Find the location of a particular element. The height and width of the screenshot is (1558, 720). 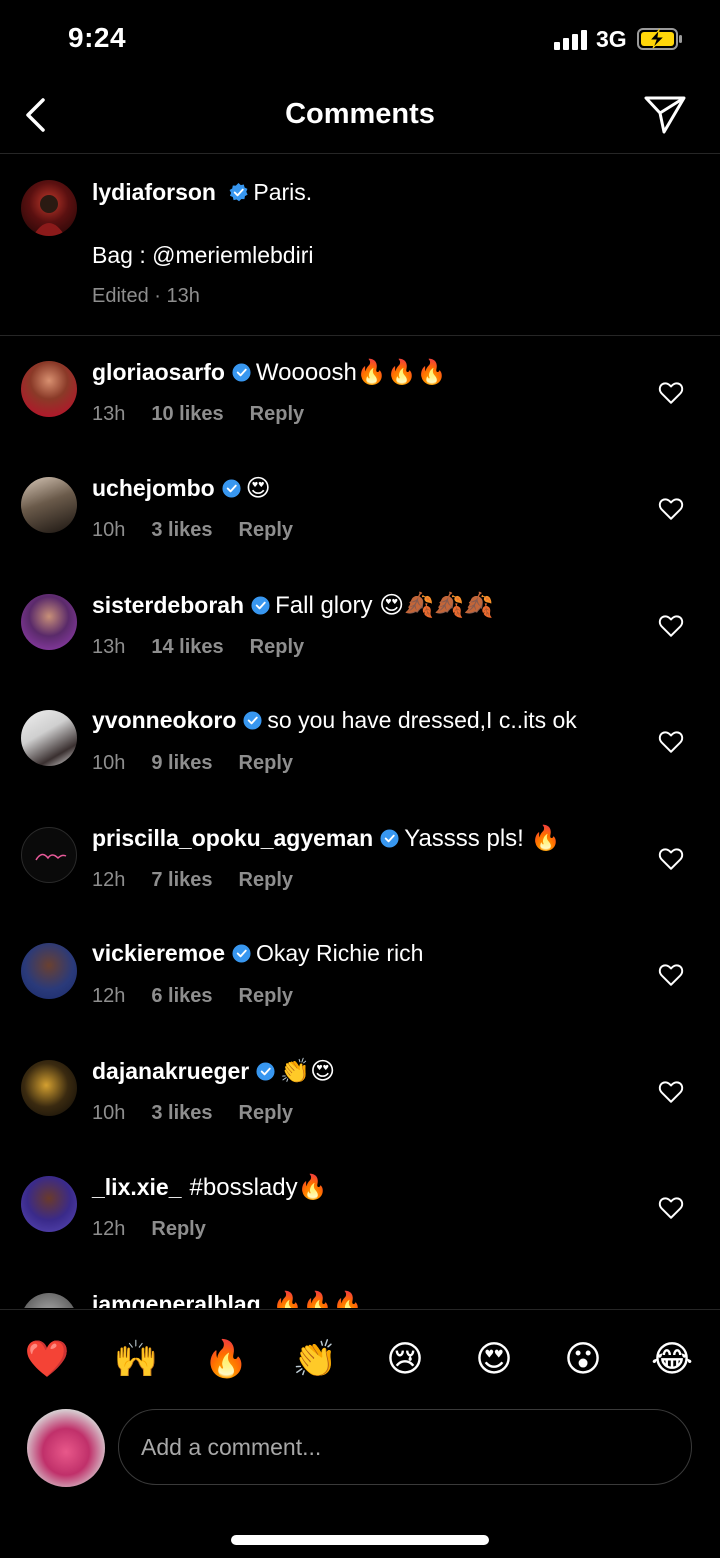

likes-count: 10 likes is located at coordinates (187, 414).